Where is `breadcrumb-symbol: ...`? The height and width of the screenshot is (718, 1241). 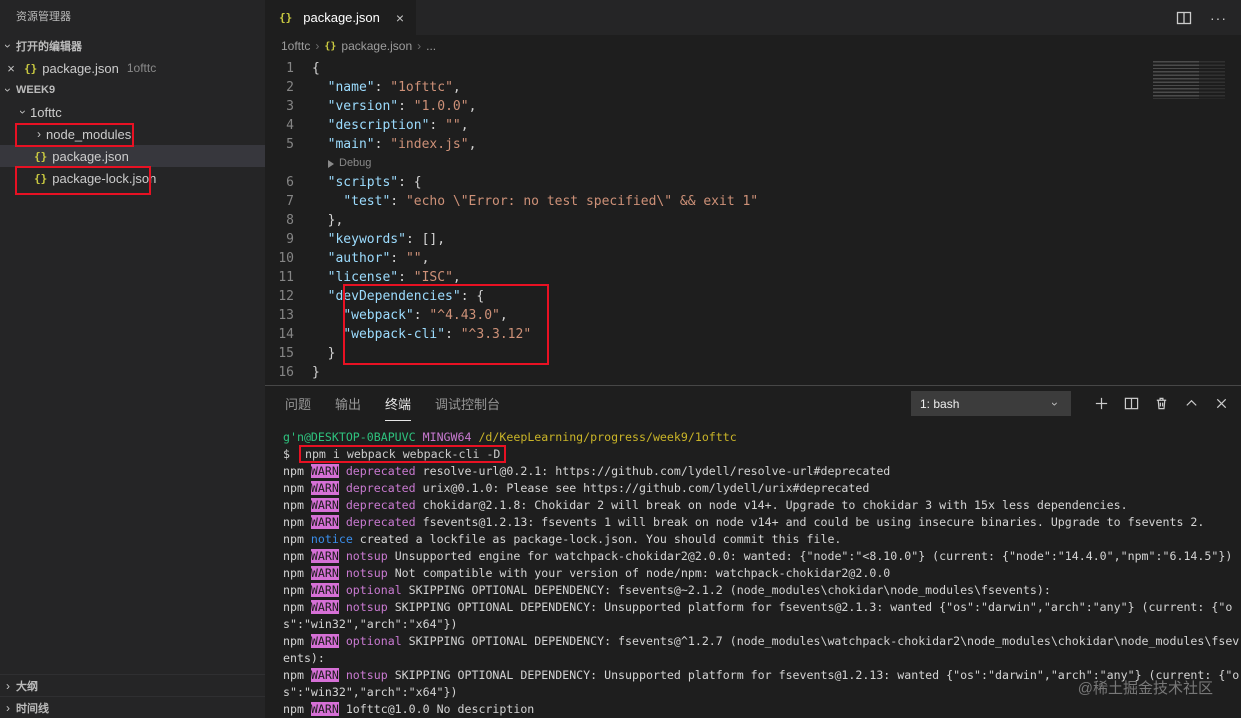
breadcrumb-symbol: ... is located at coordinates (431, 46).